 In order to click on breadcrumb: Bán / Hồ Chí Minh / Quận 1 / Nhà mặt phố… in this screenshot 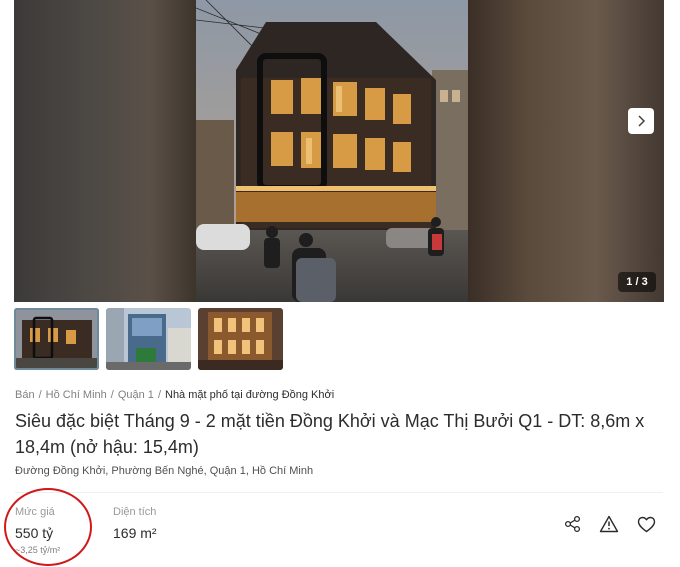, I will do `click(174, 395)`.